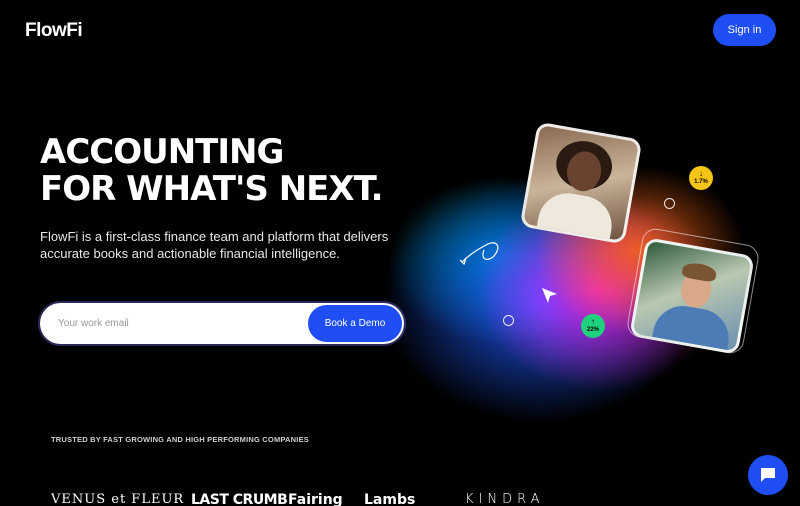 Image resolution: width=800 pixels, height=506 pixels. I want to click on arrow-up-icon: ↑, so click(593, 321).